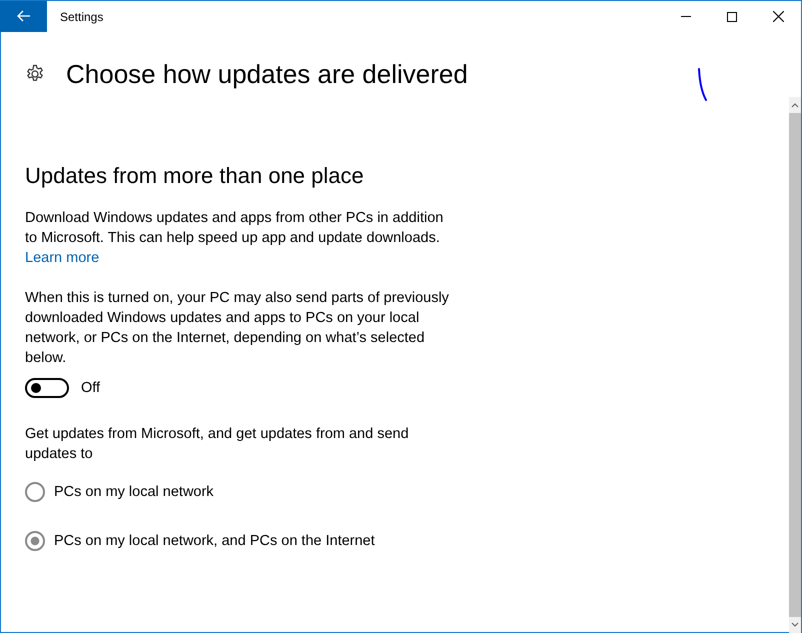 The height and width of the screenshot is (633, 802). What do you see at coordinates (90, 388) in the screenshot?
I see `toggle-state-label: Off` at bounding box center [90, 388].